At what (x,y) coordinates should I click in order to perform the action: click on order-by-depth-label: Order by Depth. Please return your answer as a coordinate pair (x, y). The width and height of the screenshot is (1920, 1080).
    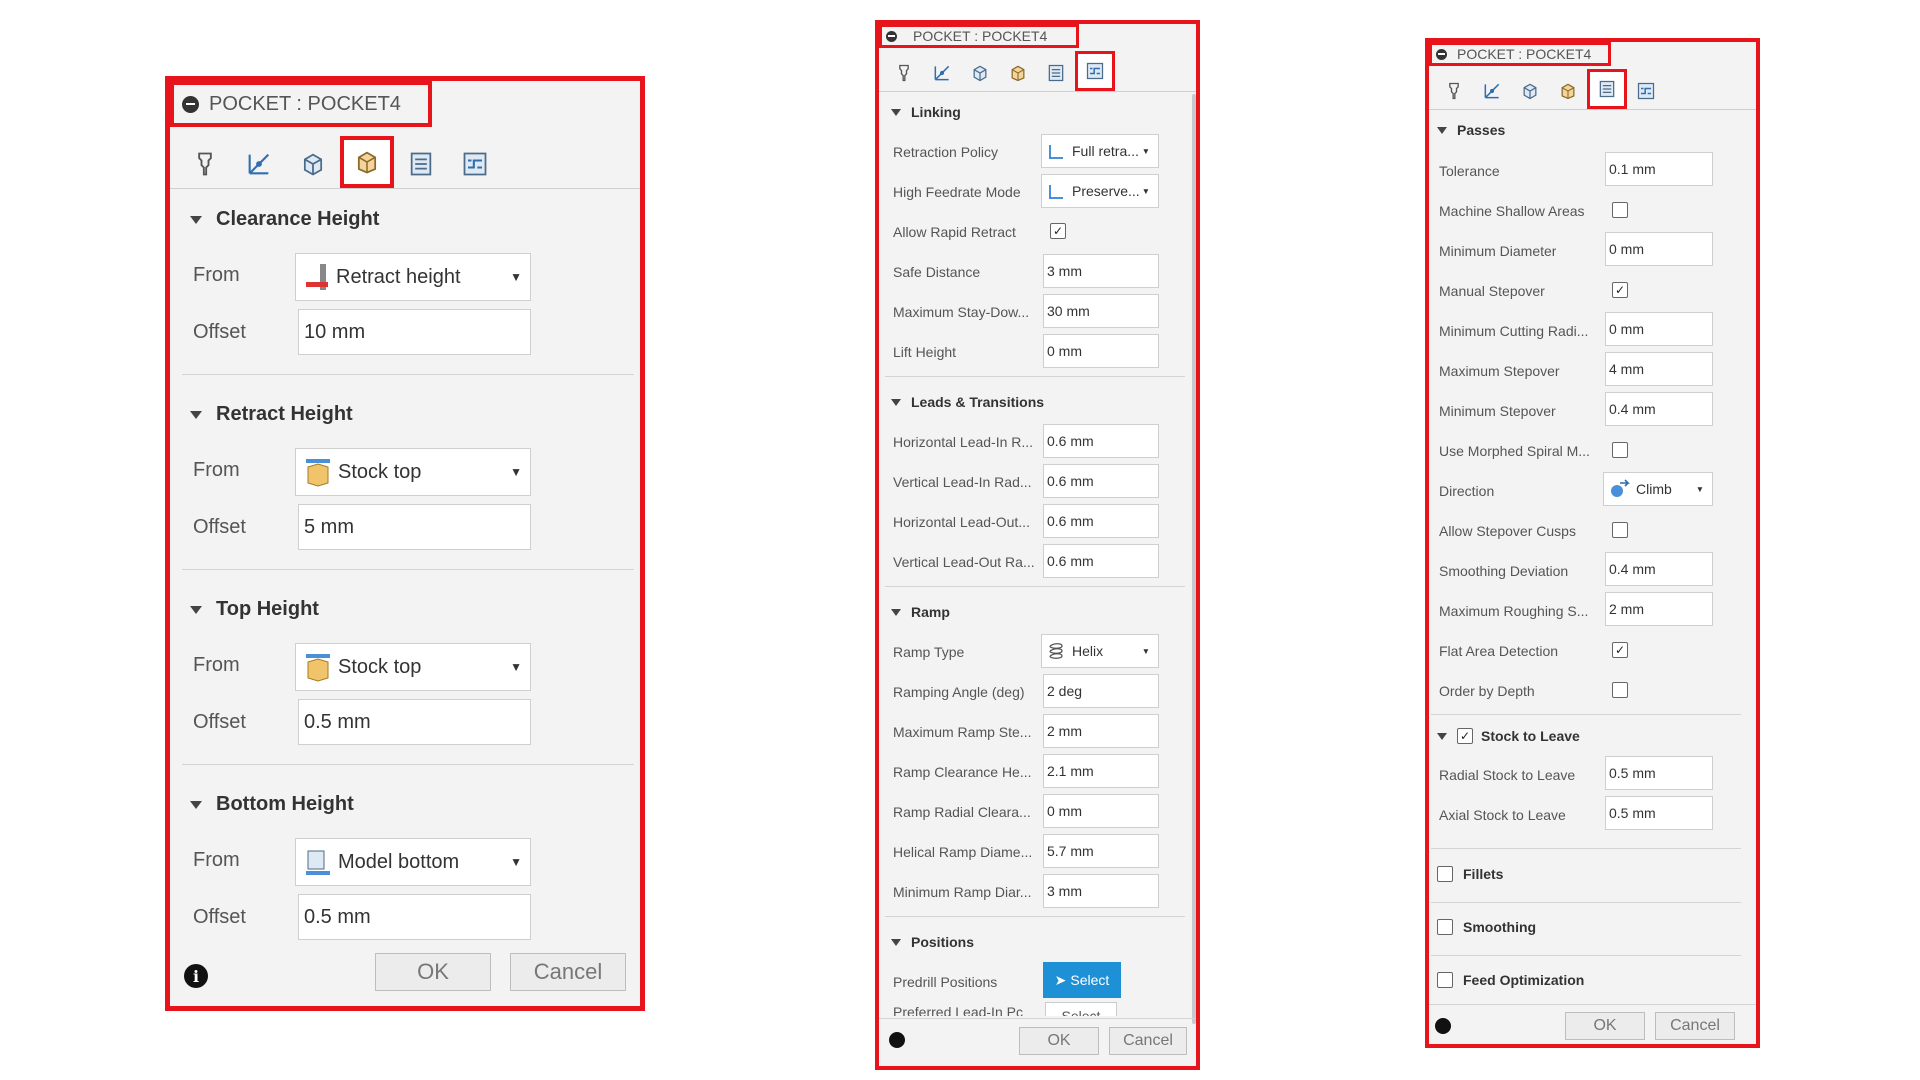
    Looking at the image, I should click on (1487, 691).